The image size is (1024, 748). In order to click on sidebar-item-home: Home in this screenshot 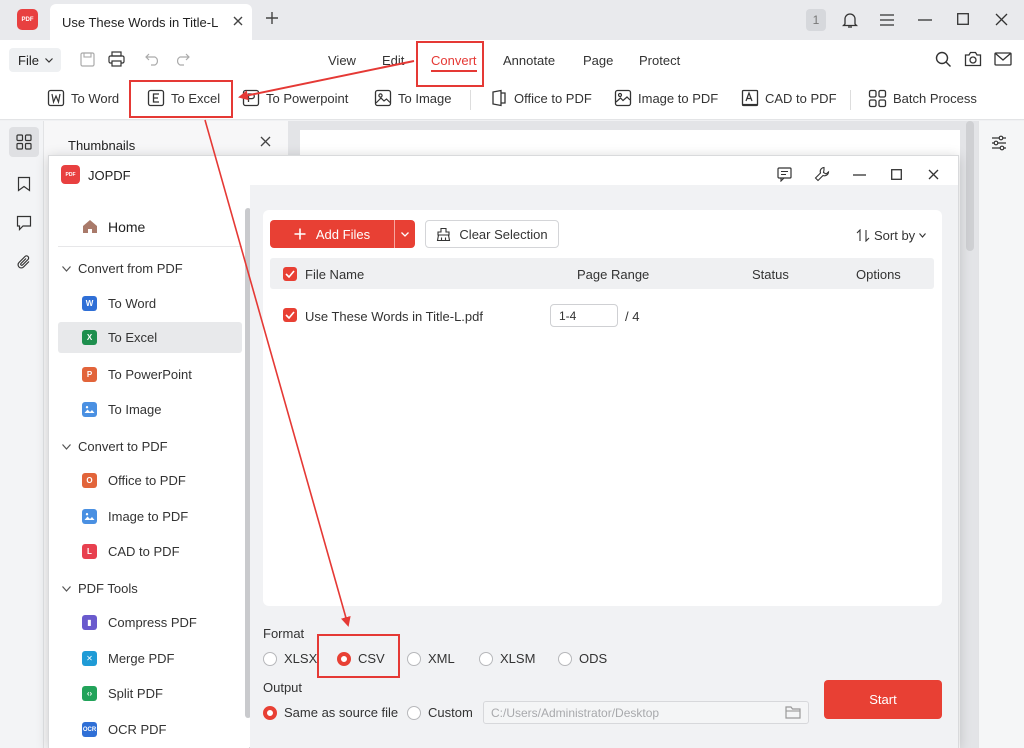, I will do `click(150, 226)`.